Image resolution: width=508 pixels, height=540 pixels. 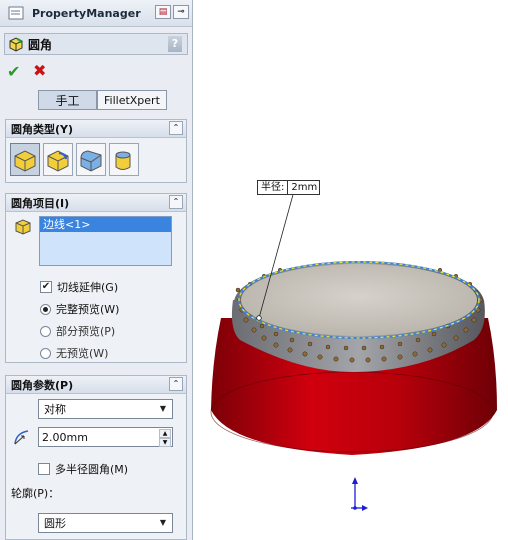 I want to click on pin-icon: ⊸, so click(x=181, y=12).